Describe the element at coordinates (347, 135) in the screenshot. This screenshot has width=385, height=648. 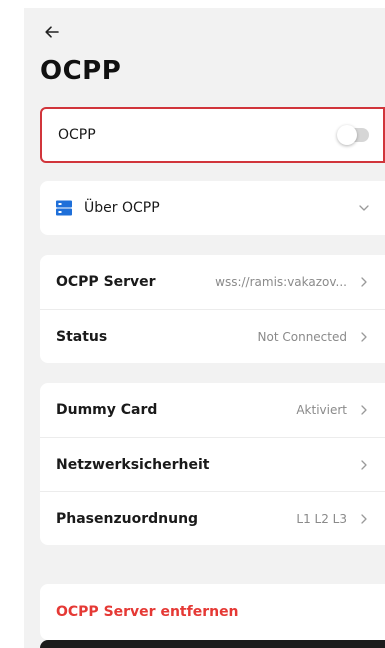
I see `switch-knob` at that location.